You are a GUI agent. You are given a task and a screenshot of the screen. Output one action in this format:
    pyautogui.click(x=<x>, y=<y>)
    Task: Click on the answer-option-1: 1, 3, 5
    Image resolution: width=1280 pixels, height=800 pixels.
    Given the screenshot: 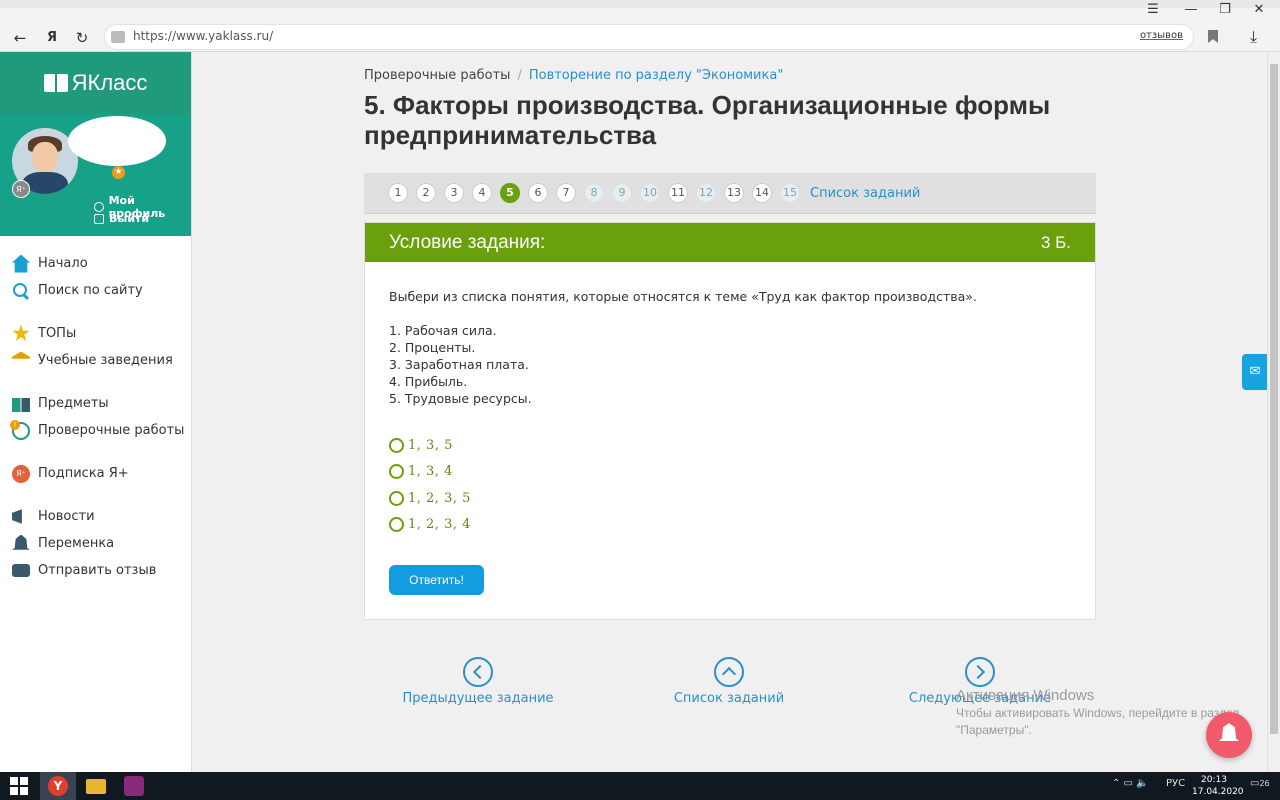 What is the action you would take?
    pyautogui.click(x=430, y=445)
    